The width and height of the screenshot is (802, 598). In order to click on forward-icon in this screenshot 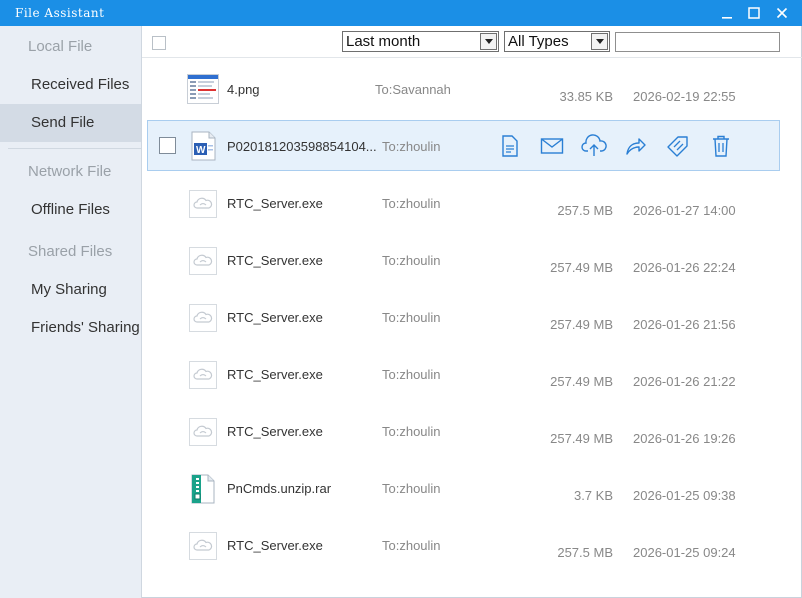, I will do `click(636, 146)`.